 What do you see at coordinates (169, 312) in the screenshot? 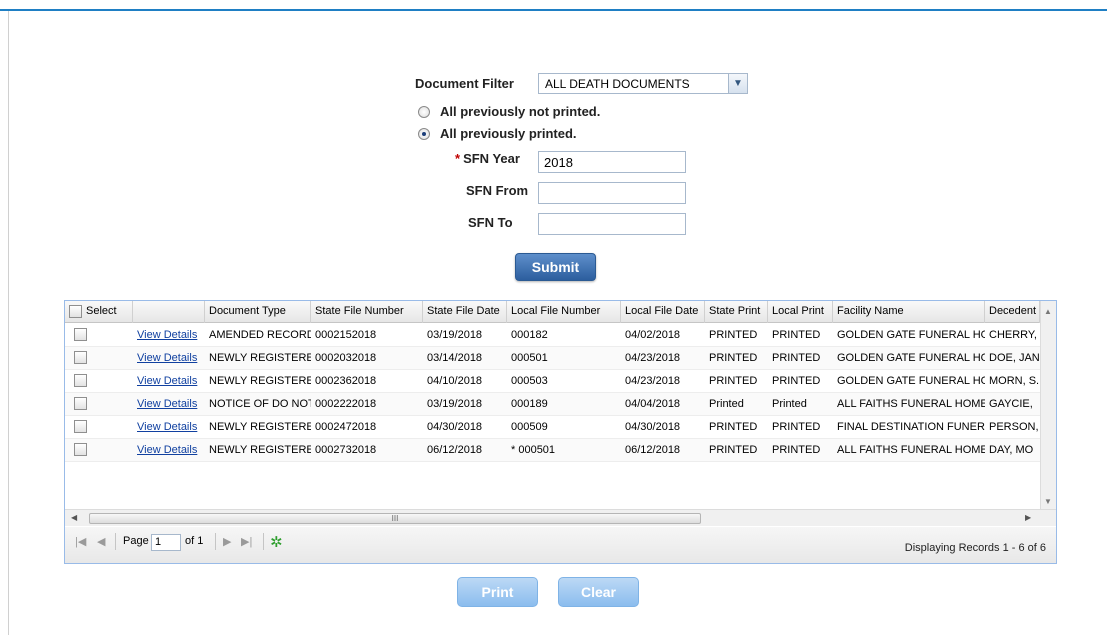
I see `header-actions` at bounding box center [169, 312].